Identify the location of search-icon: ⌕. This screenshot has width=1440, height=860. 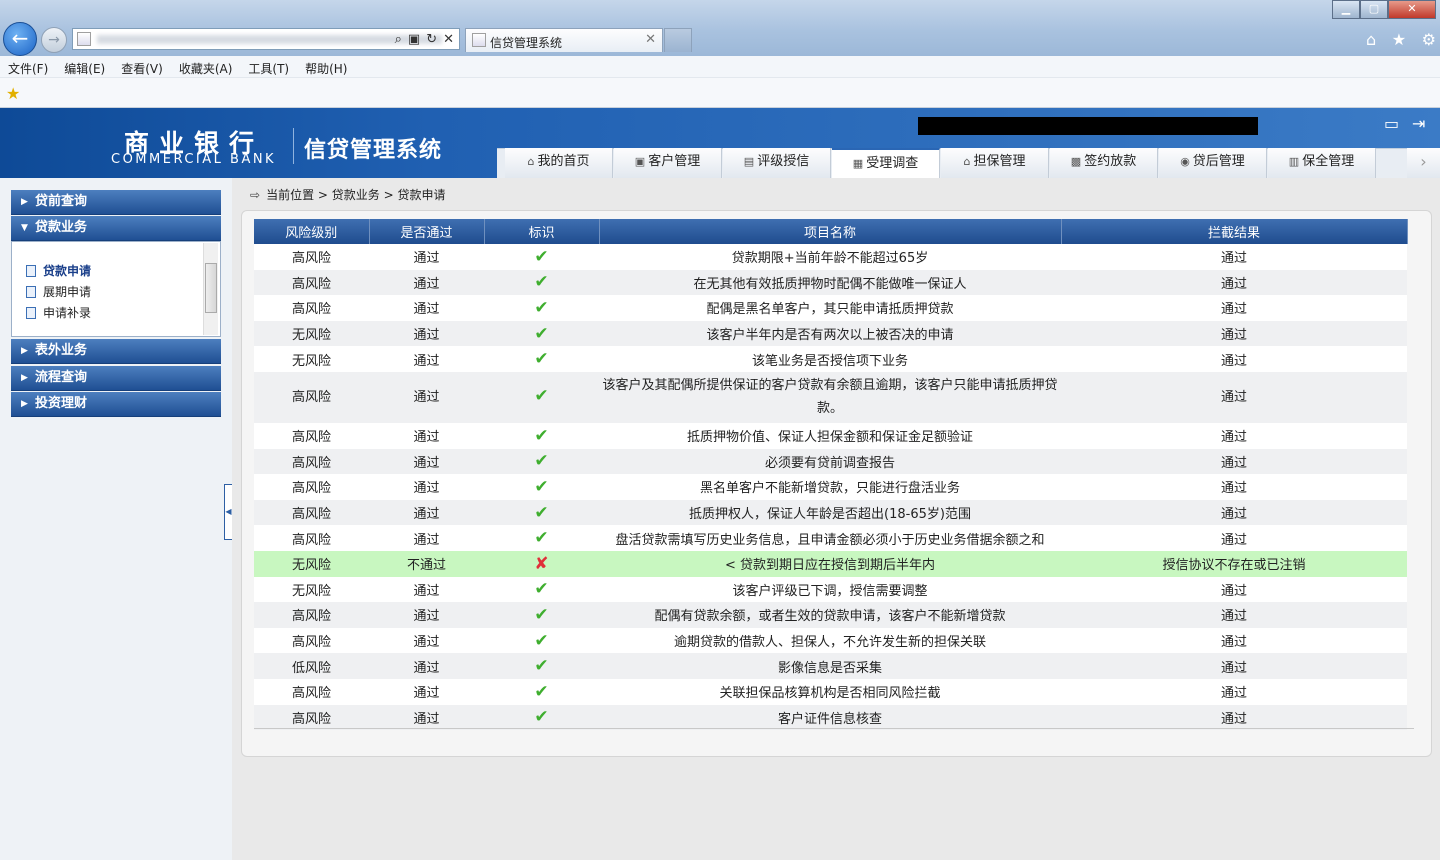
(398, 39).